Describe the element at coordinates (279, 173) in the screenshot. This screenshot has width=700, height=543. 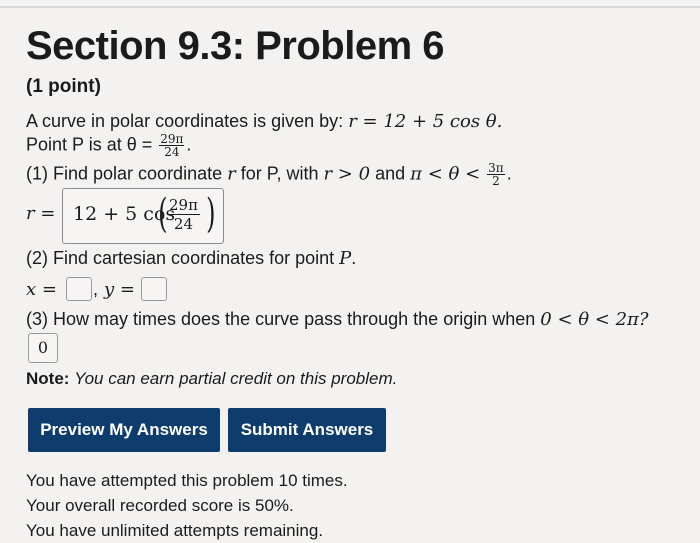
I see `part1-mid: for P, with` at that location.